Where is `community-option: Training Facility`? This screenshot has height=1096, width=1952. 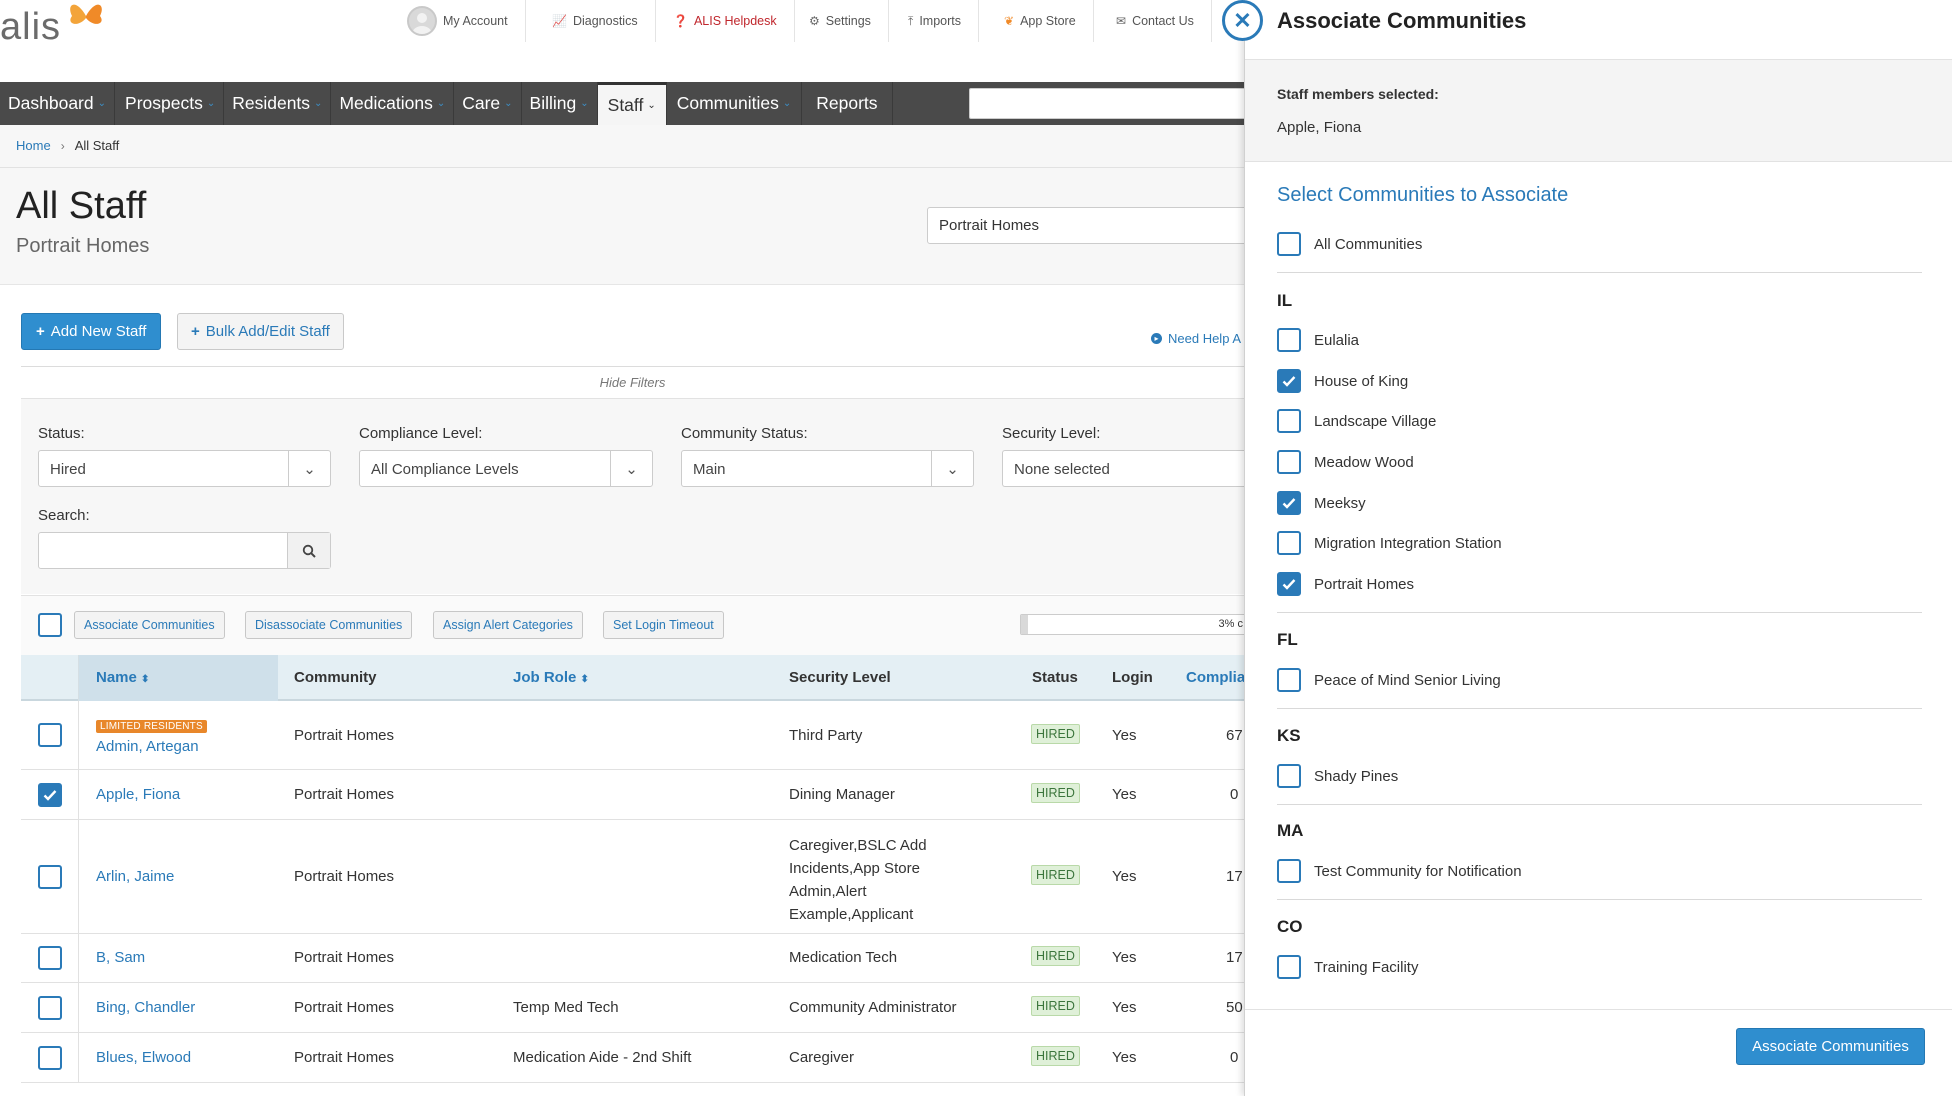 community-option: Training Facility is located at coordinates (1347, 967).